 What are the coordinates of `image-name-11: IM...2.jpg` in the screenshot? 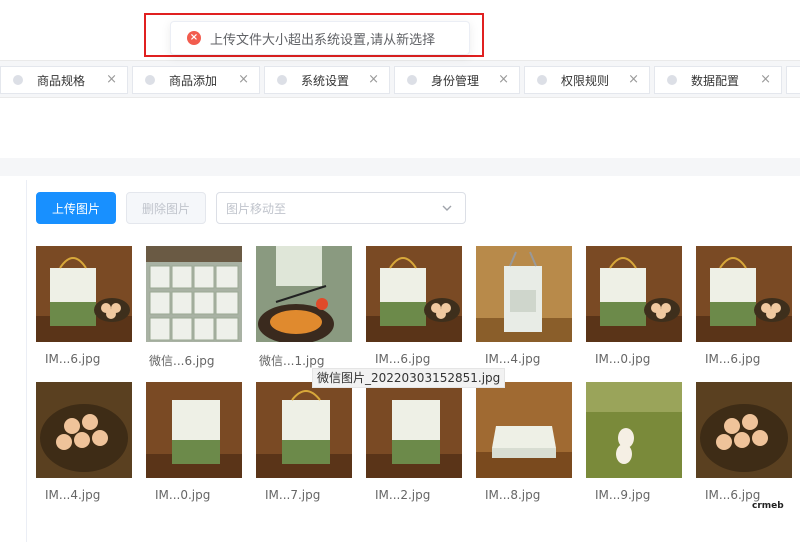 It's located at (403, 495).